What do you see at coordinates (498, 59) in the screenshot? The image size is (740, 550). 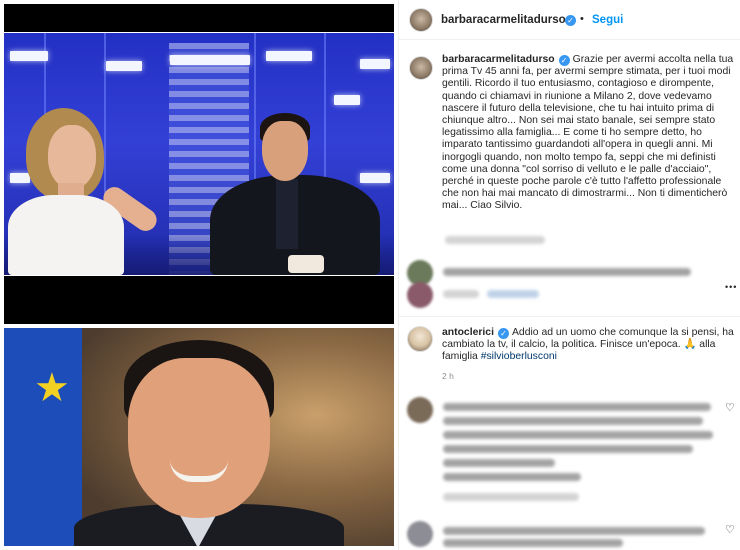 I see `caption-username: barbaracarmelitadurso` at bounding box center [498, 59].